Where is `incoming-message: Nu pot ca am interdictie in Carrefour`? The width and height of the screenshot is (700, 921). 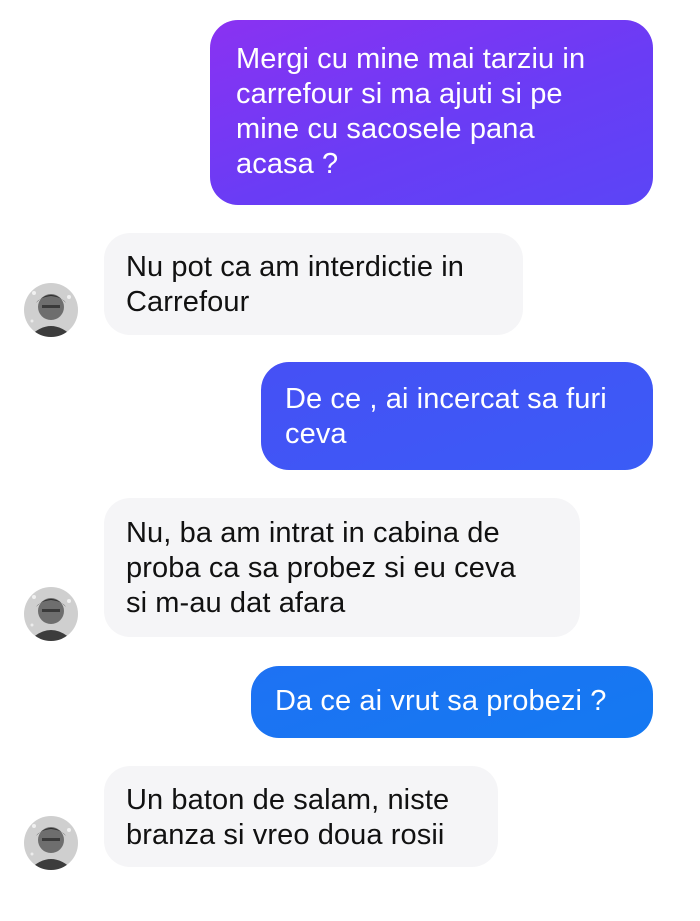 incoming-message: Nu pot ca am interdictie in Carrefour is located at coordinates (313, 284).